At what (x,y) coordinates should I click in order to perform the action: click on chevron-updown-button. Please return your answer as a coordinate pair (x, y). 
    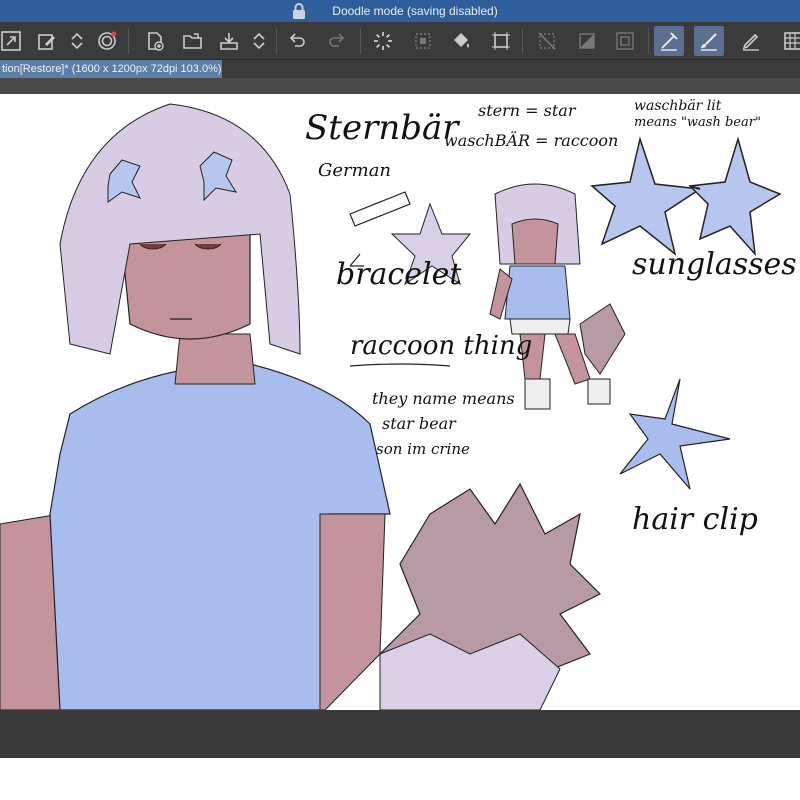
    Looking at the image, I should click on (259, 41).